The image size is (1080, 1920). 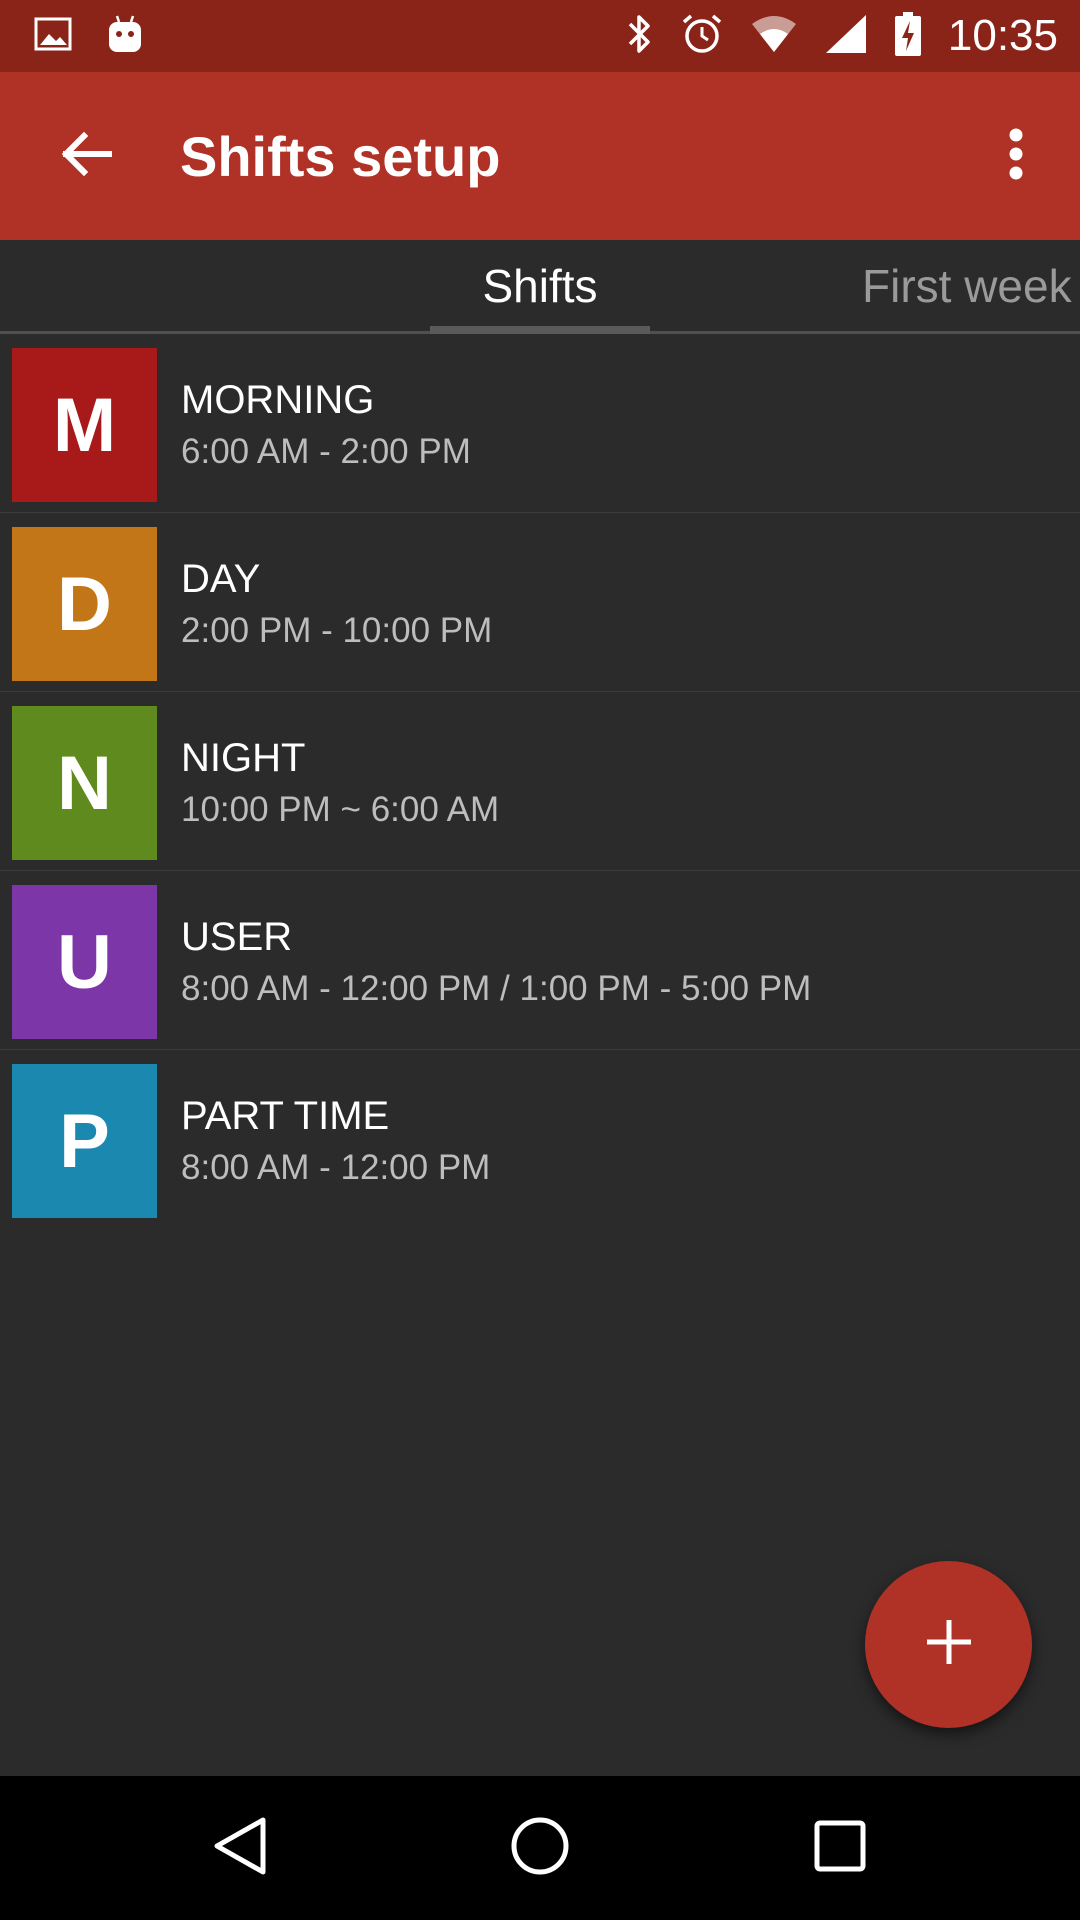 I want to click on shift-time: 6:00 AM - 2:00 PM, so click(x=326, y=451).